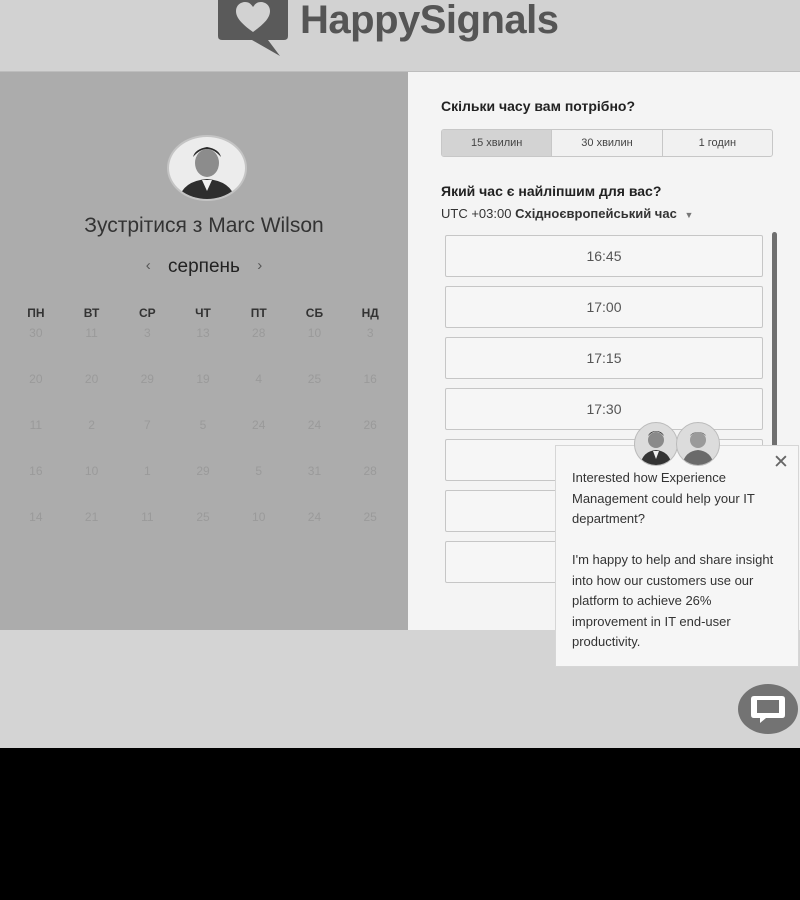  I want to click on calendar-day: 4, so click(259, 379).